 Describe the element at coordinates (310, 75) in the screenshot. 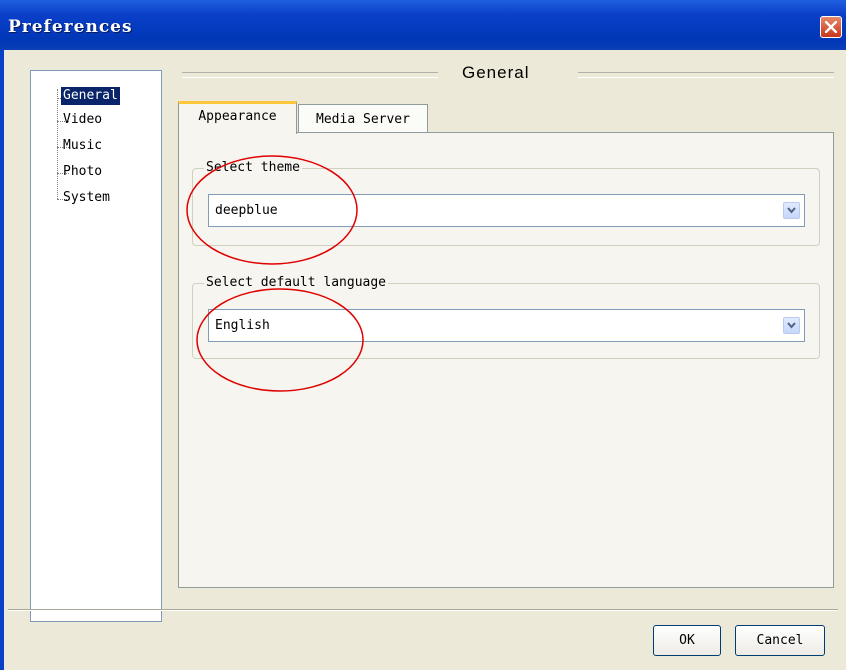

I see `header-rule-left` at that location.